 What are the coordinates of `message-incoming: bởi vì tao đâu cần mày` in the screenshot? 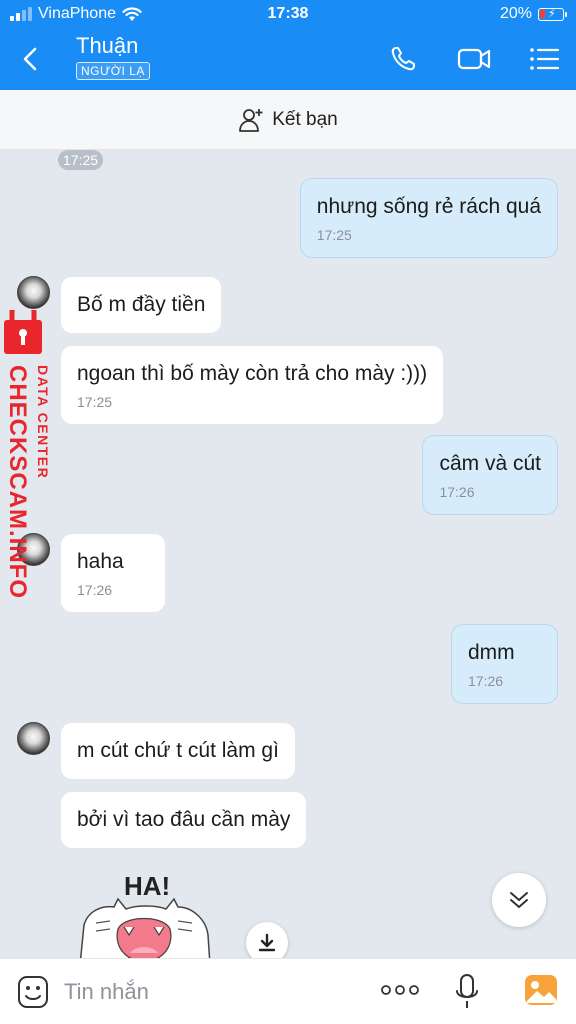 It's located at (184, 820).